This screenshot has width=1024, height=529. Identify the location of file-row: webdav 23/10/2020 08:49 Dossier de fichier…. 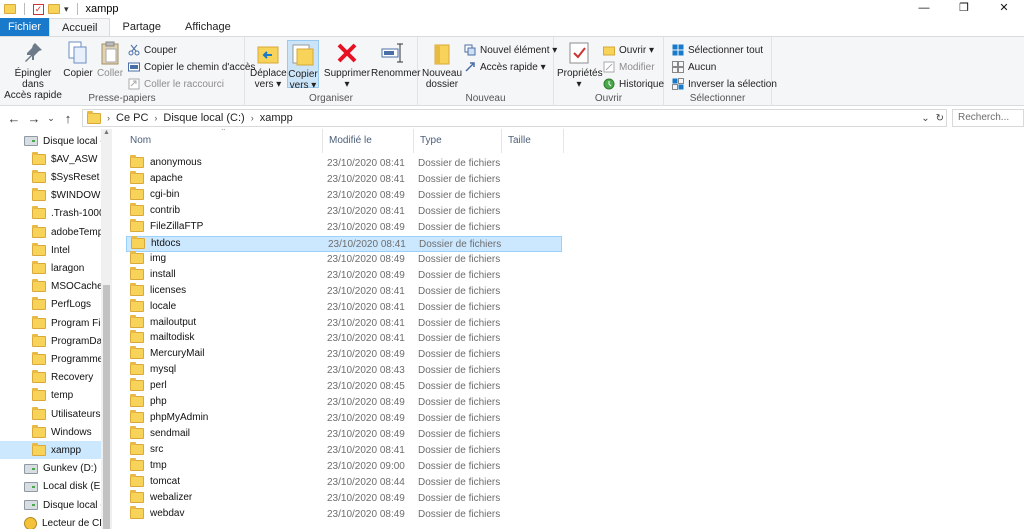
(344, 514).